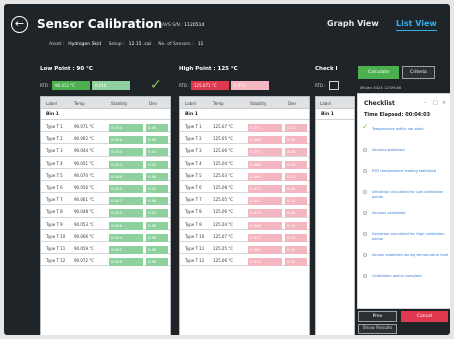 The height and width of the screenshot is (339, 454). I want to click on check-rtd-row: RTD :, so click(330, 86).